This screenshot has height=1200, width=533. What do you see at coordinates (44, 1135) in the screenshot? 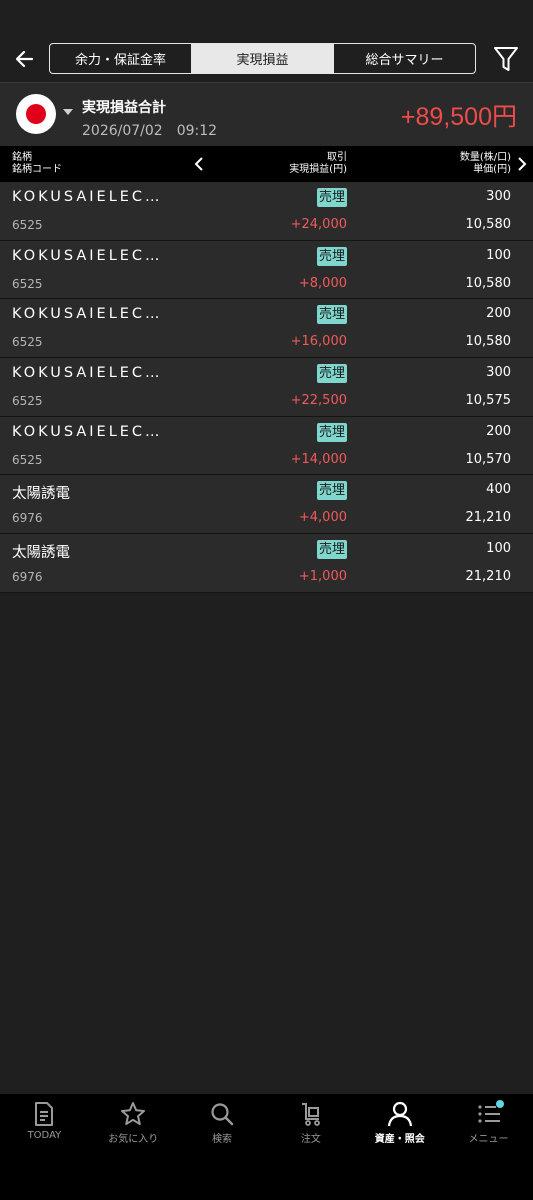
I see `nav-label: TODAY` at bounding box center [44, 1135].